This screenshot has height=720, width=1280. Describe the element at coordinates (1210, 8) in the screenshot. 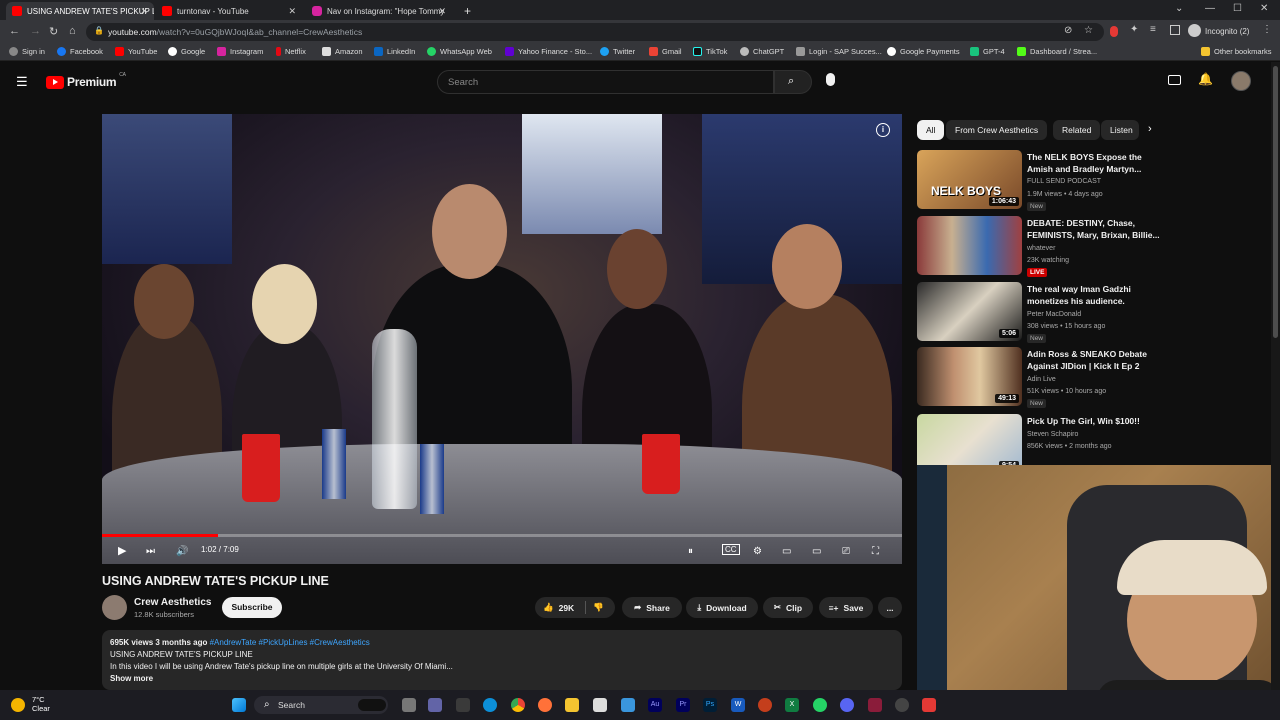

I see `minimize-icon: —` at that location.